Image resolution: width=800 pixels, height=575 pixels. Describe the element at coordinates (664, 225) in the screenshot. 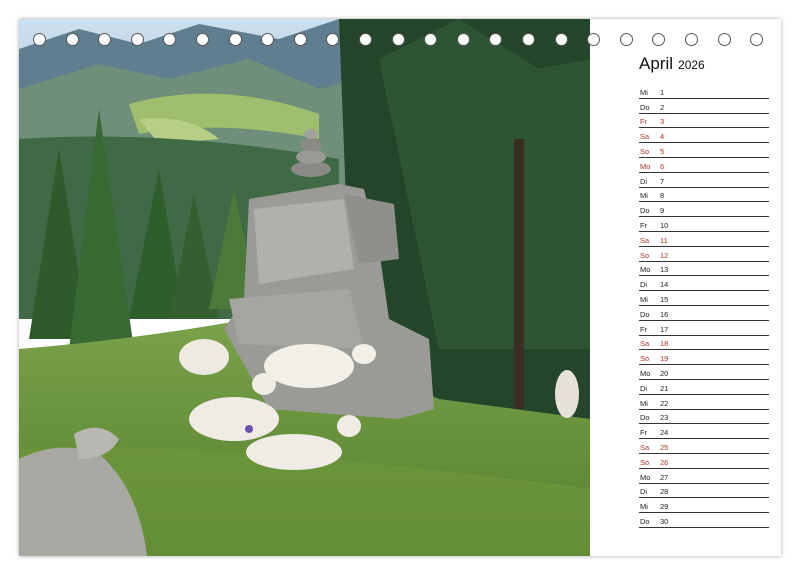

I see `day-number: 10` at that location.